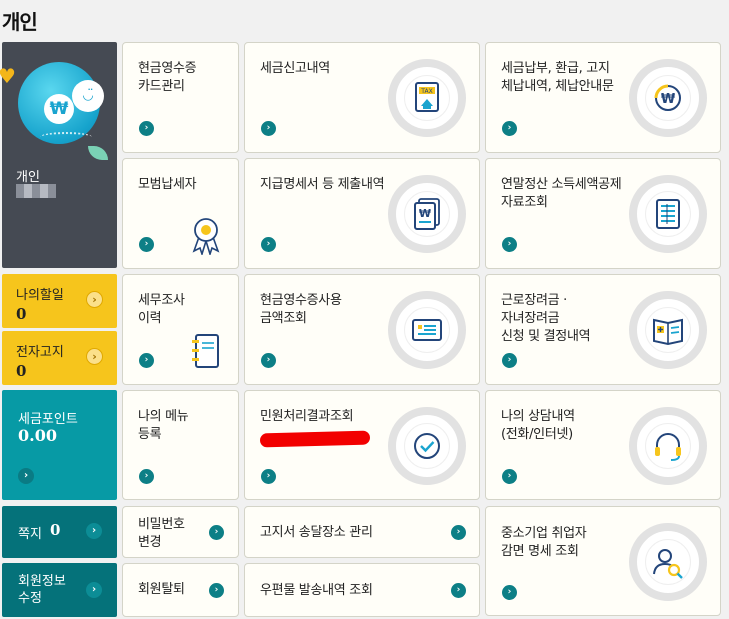 The image size is (729, 619). Describe the element at coordinates (603, 97) in the screenshot. I see `card-tax-payment: 세금납부, 환급, 고지 체납내역, 체납안내문 › ₩` at that location.